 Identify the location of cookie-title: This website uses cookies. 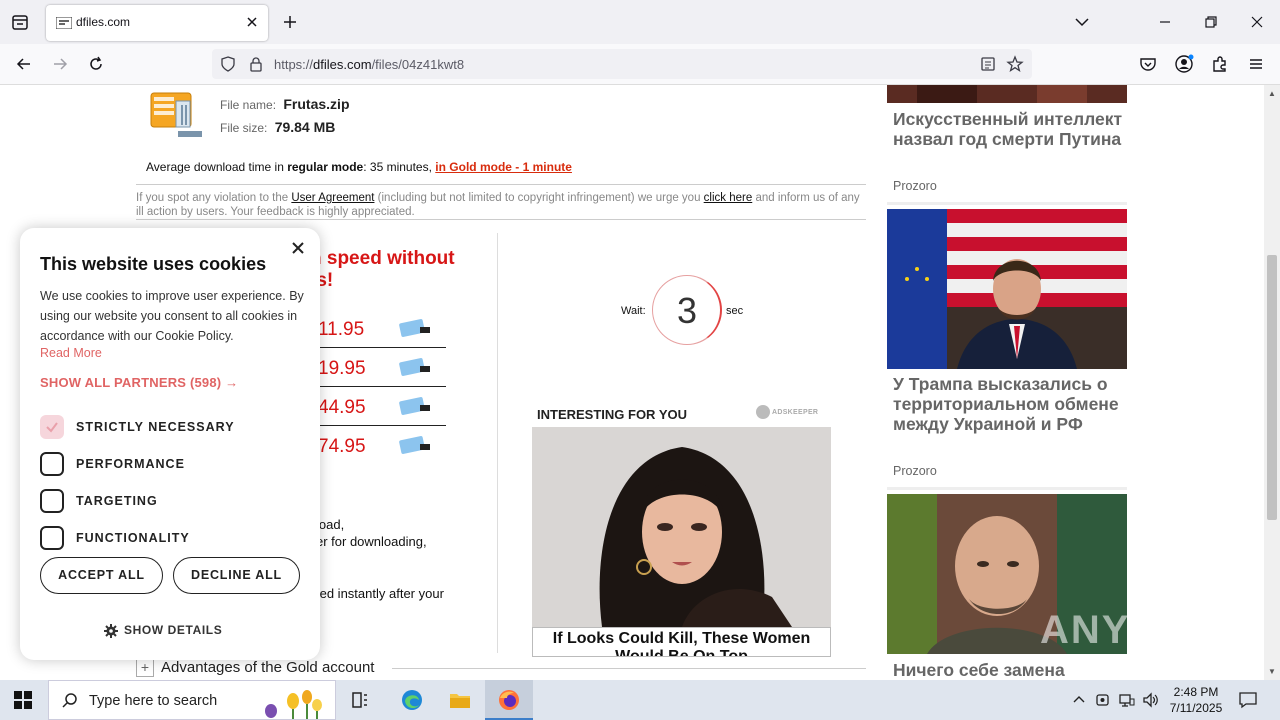
(153, 264).